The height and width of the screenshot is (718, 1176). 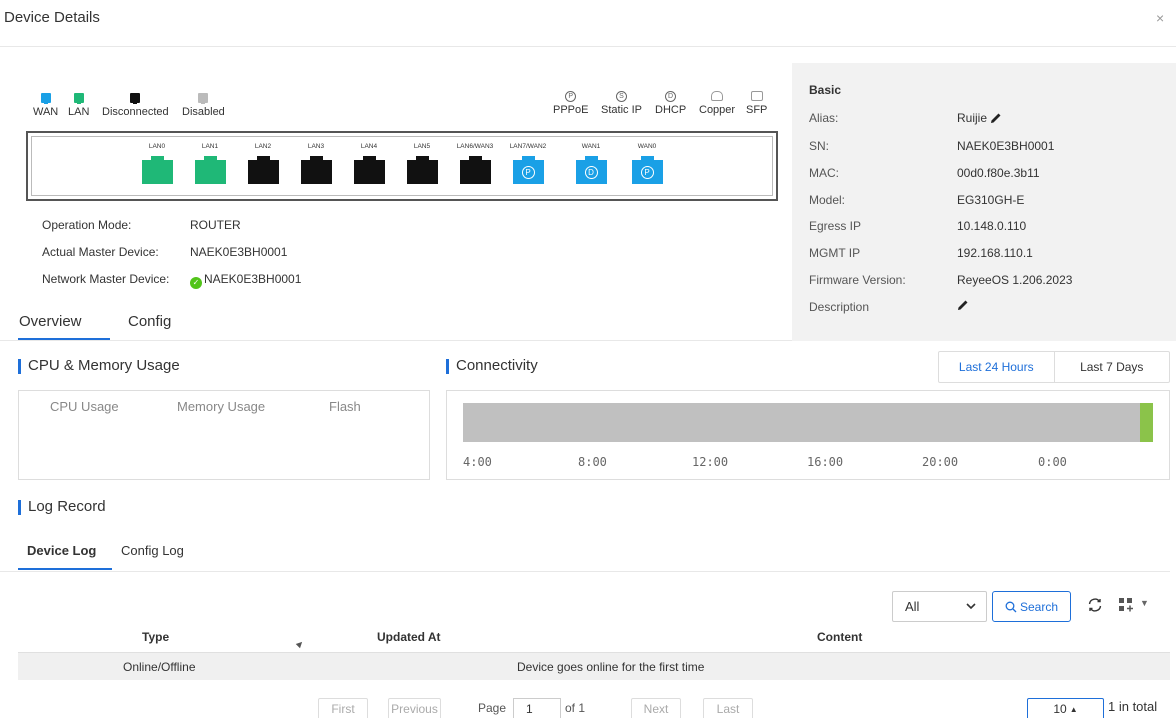 I want to click on sn-label: SN:, so click(x=819, y=146).